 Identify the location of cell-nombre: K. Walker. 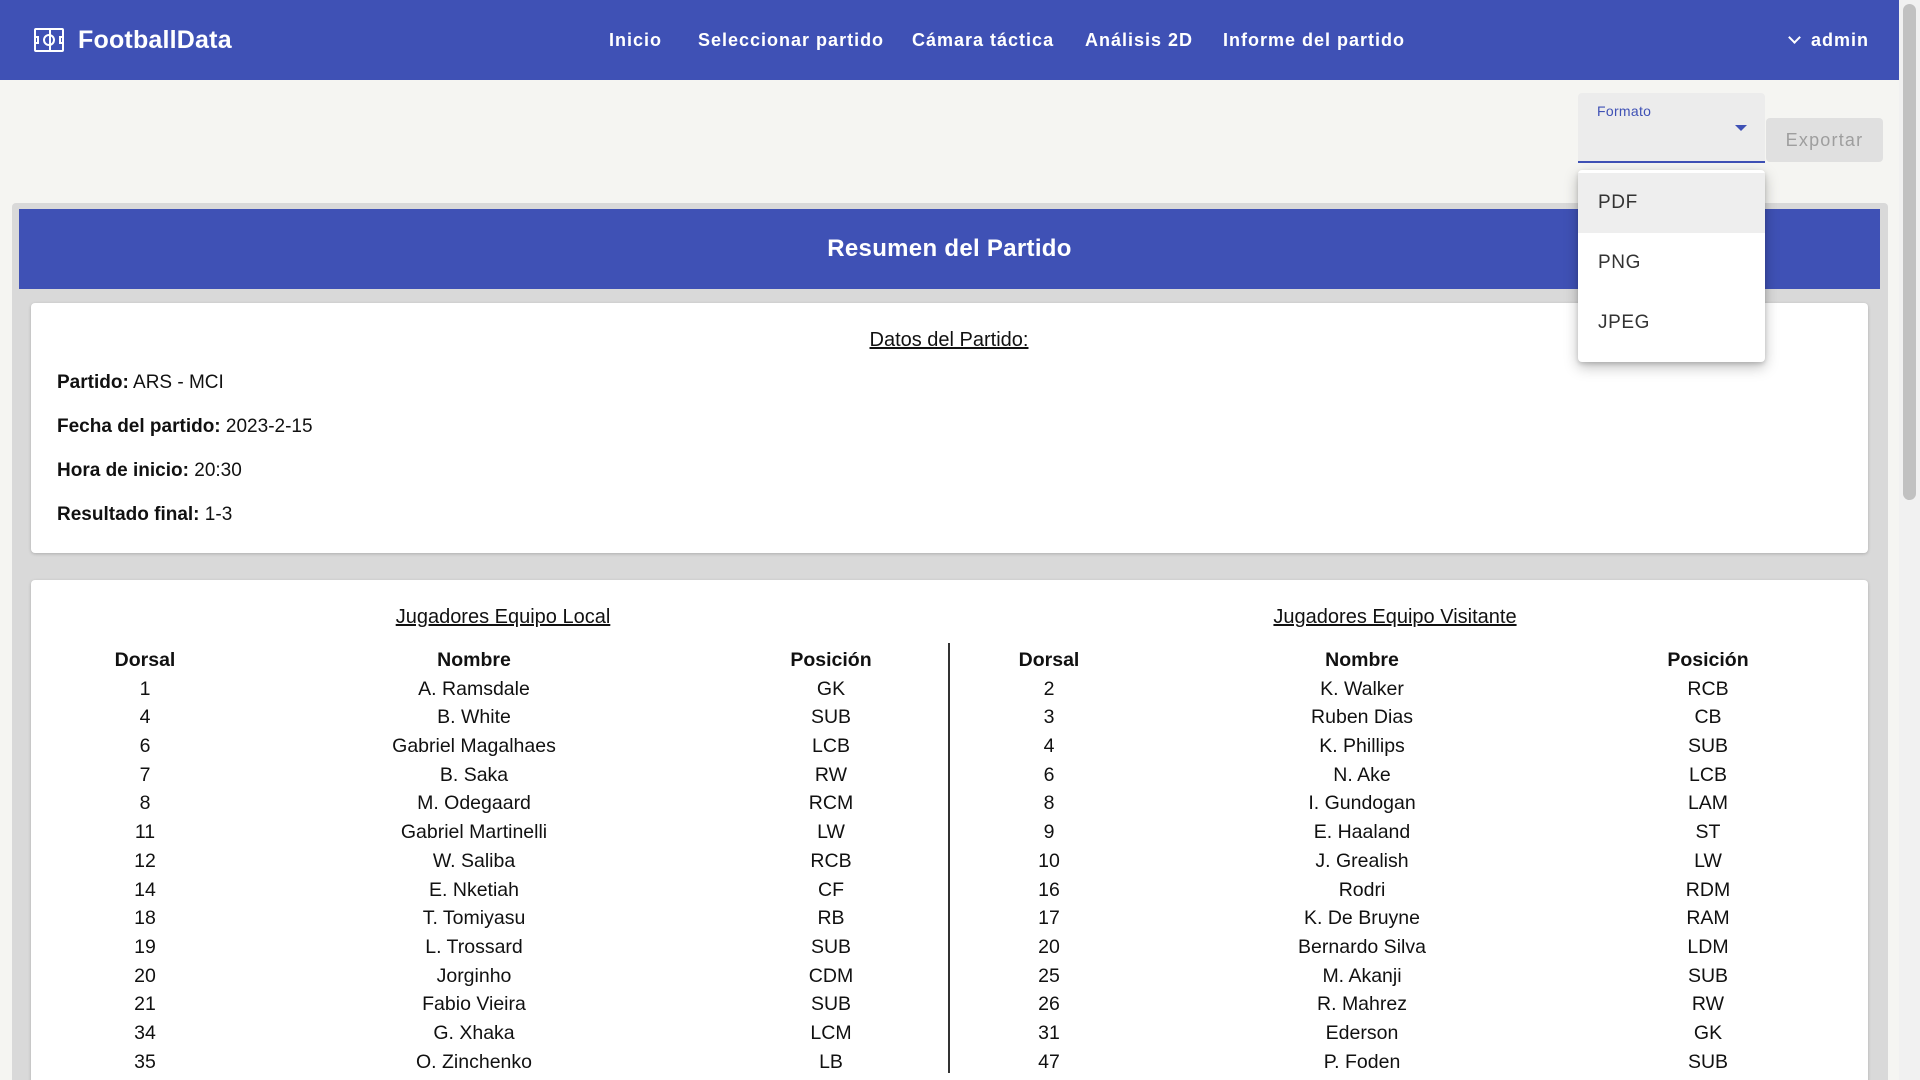
(1362, 688).